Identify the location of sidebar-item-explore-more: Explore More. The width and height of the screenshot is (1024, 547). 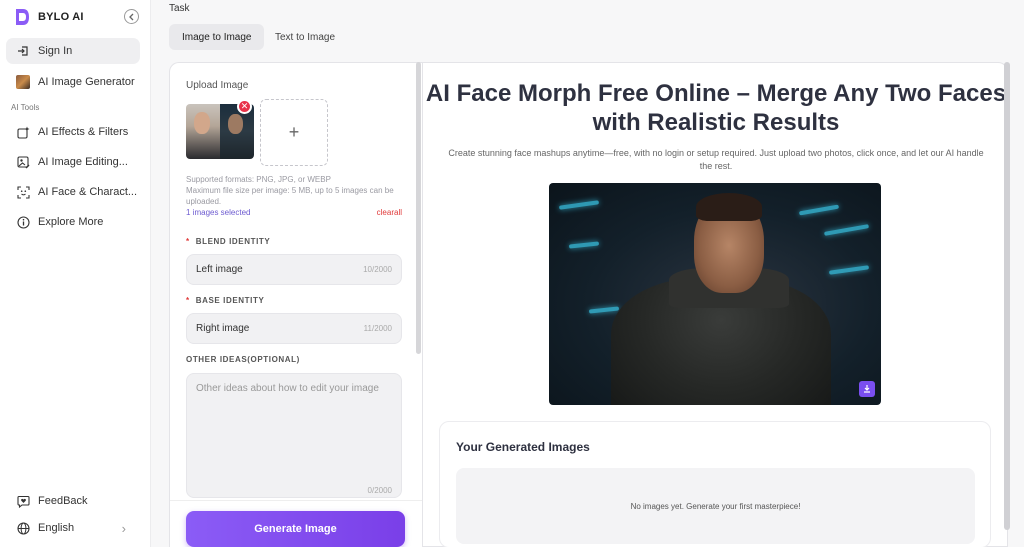
(73, 222).